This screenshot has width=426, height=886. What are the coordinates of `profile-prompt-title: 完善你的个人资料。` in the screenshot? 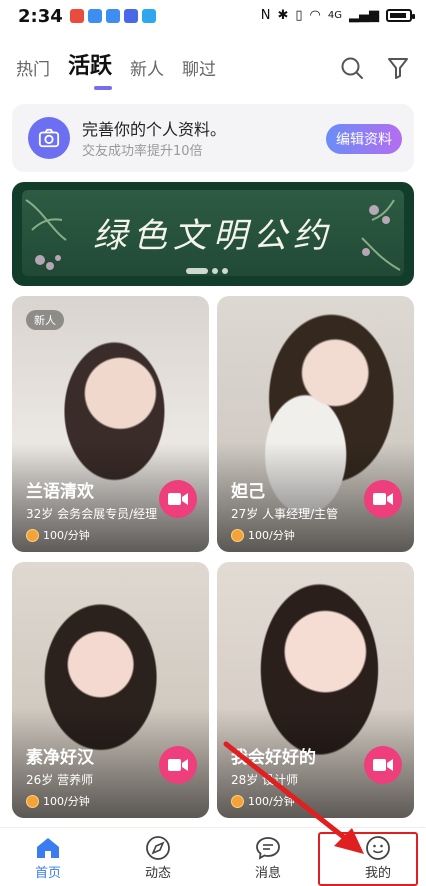 It's located at (154, 129).